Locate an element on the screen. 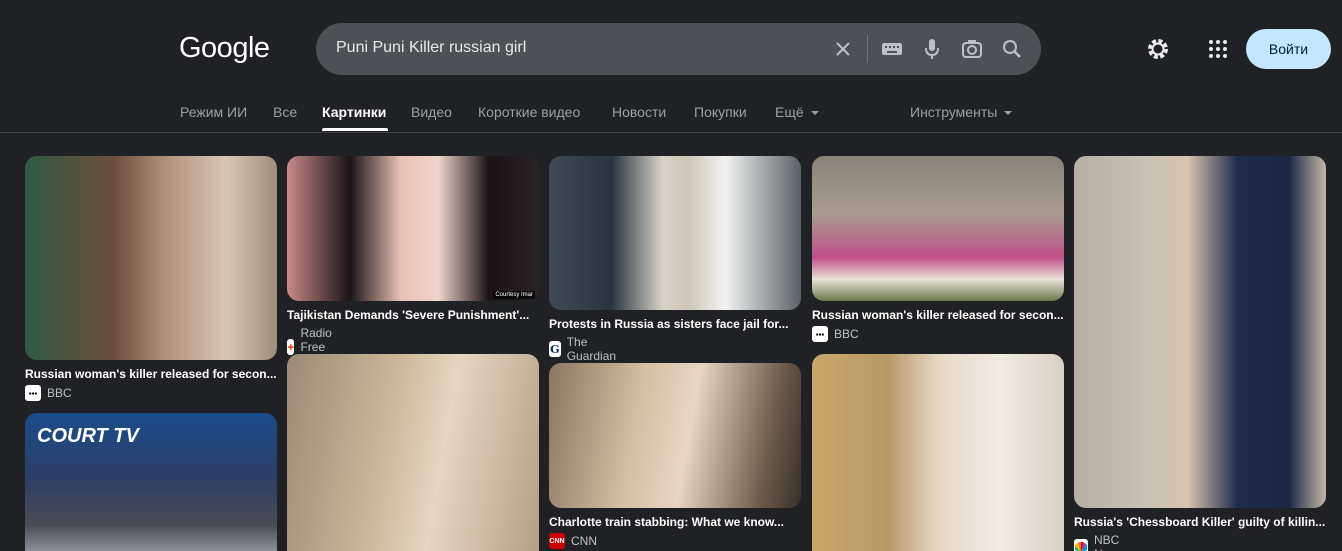 The height and width of the screenshot is (551, 1342). result-source: NBC News is located at coordinates (1100, 542).